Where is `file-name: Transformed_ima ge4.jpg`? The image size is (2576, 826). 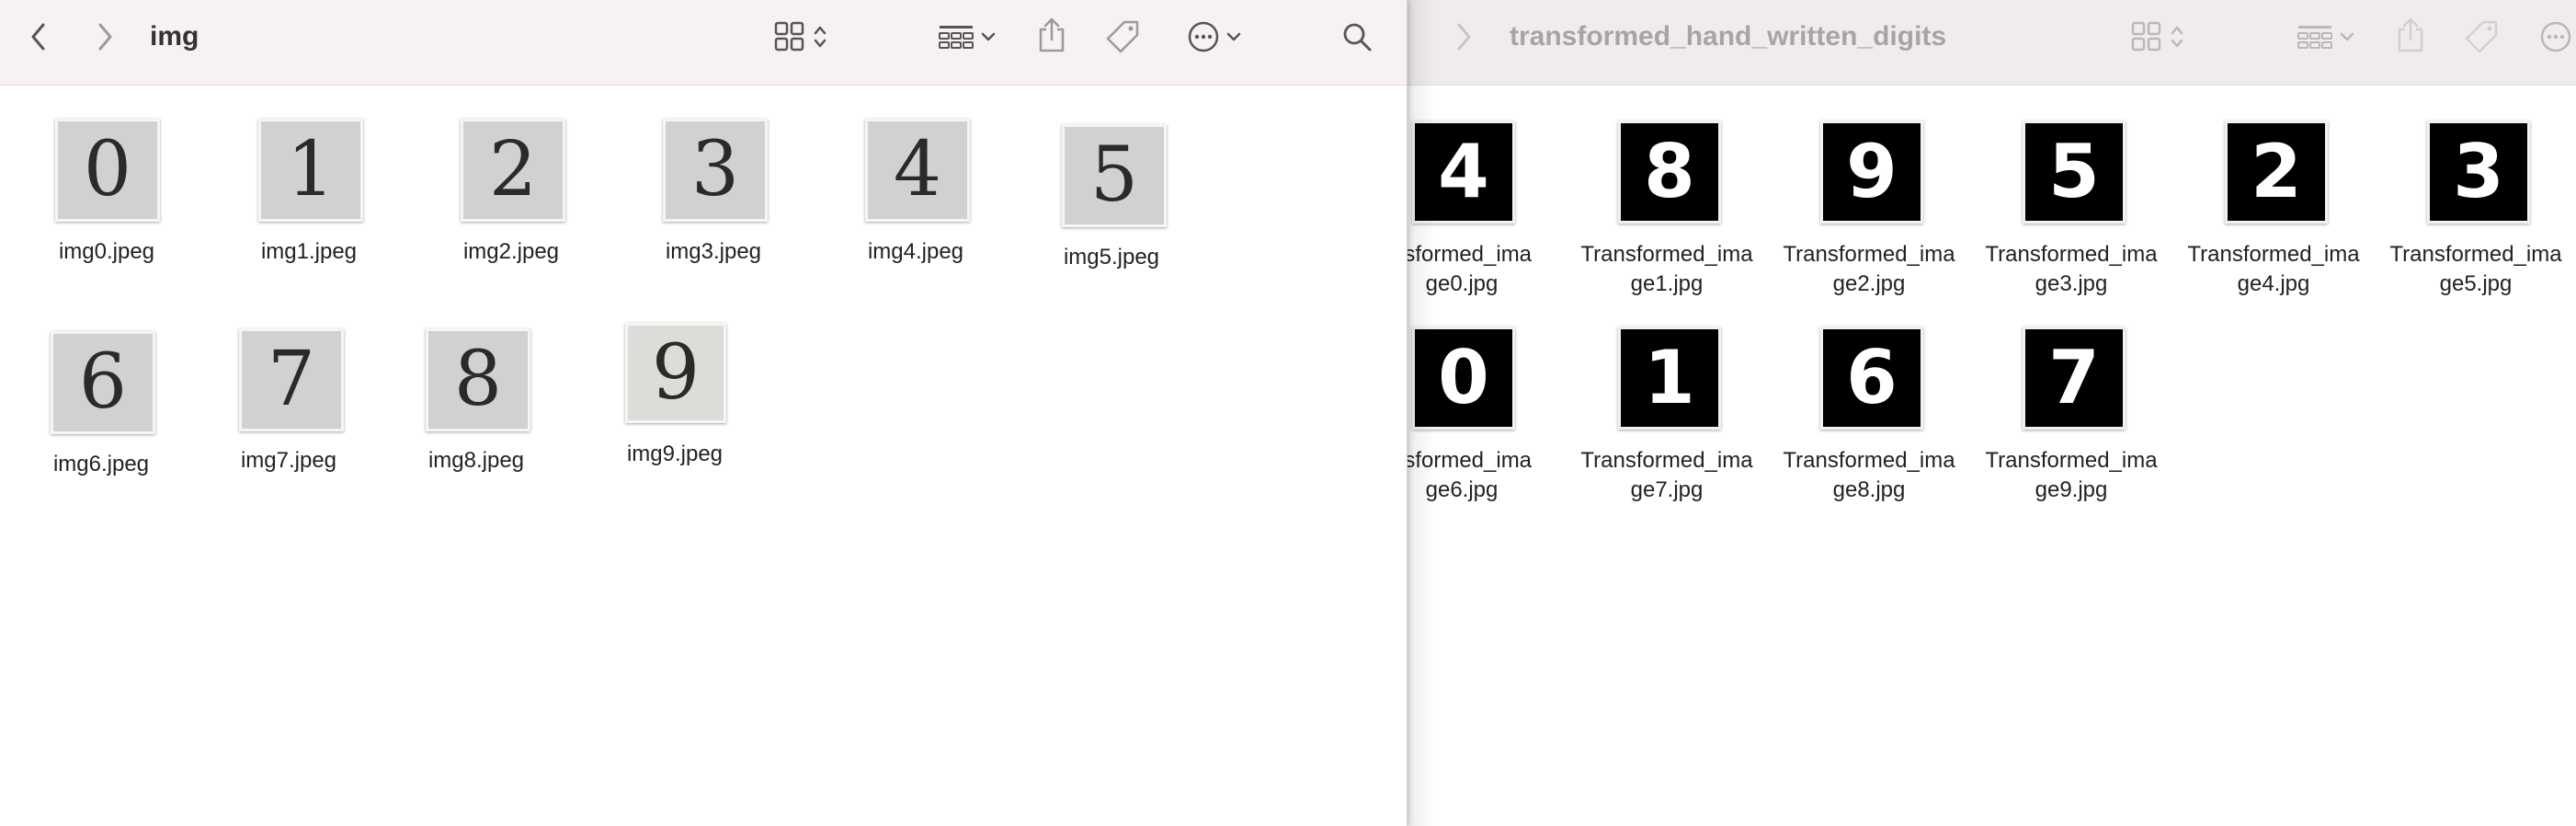
file-name: Transformed_ima ge4.jpg is located at coordinates (2273, 269).